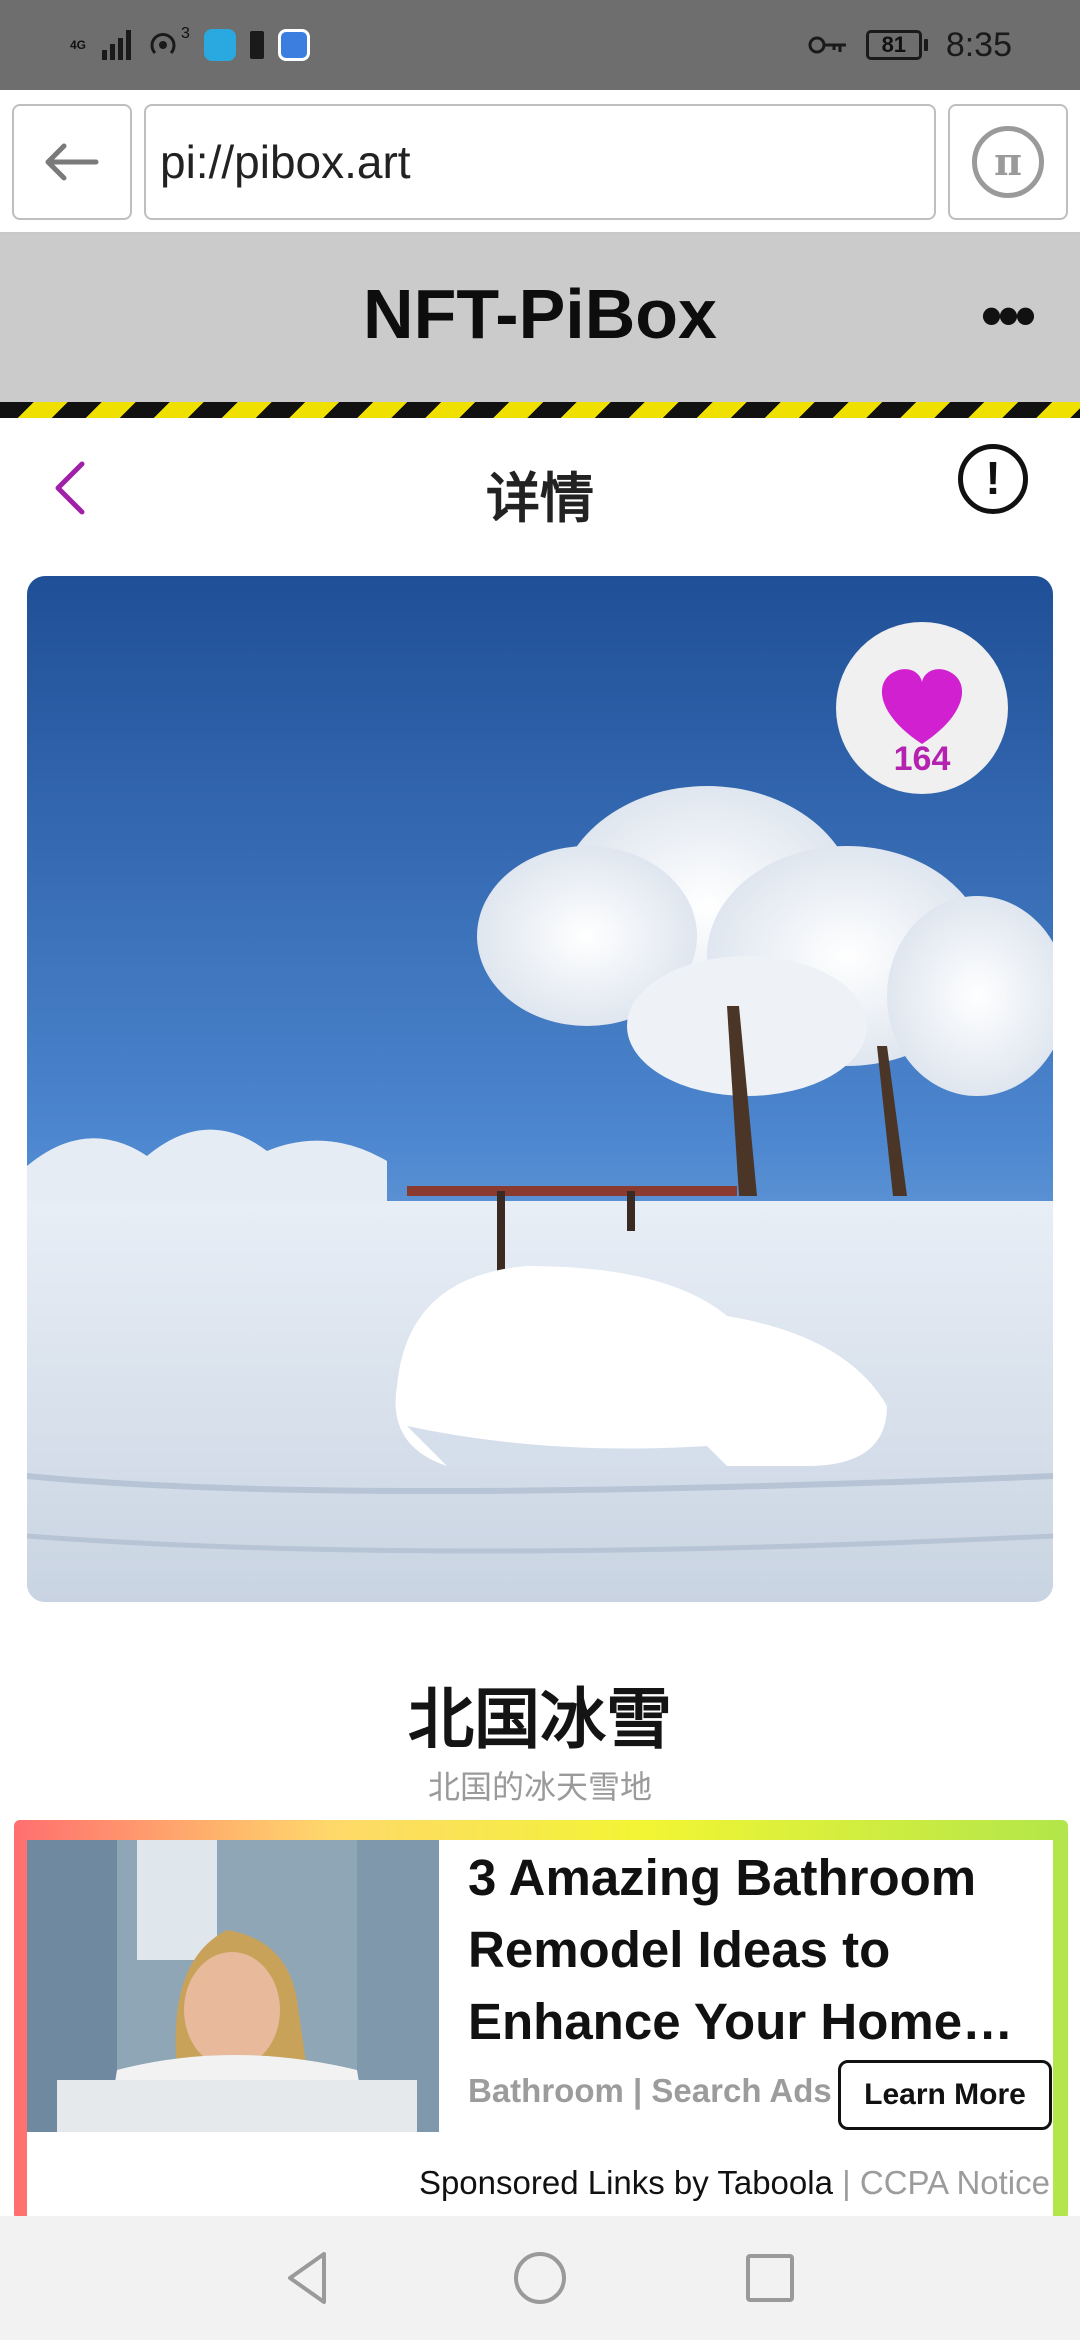 Image resolution: width=1080 pixels, height=2340 pixels. I want to click on arrow-left-icon, so click(72, 162).